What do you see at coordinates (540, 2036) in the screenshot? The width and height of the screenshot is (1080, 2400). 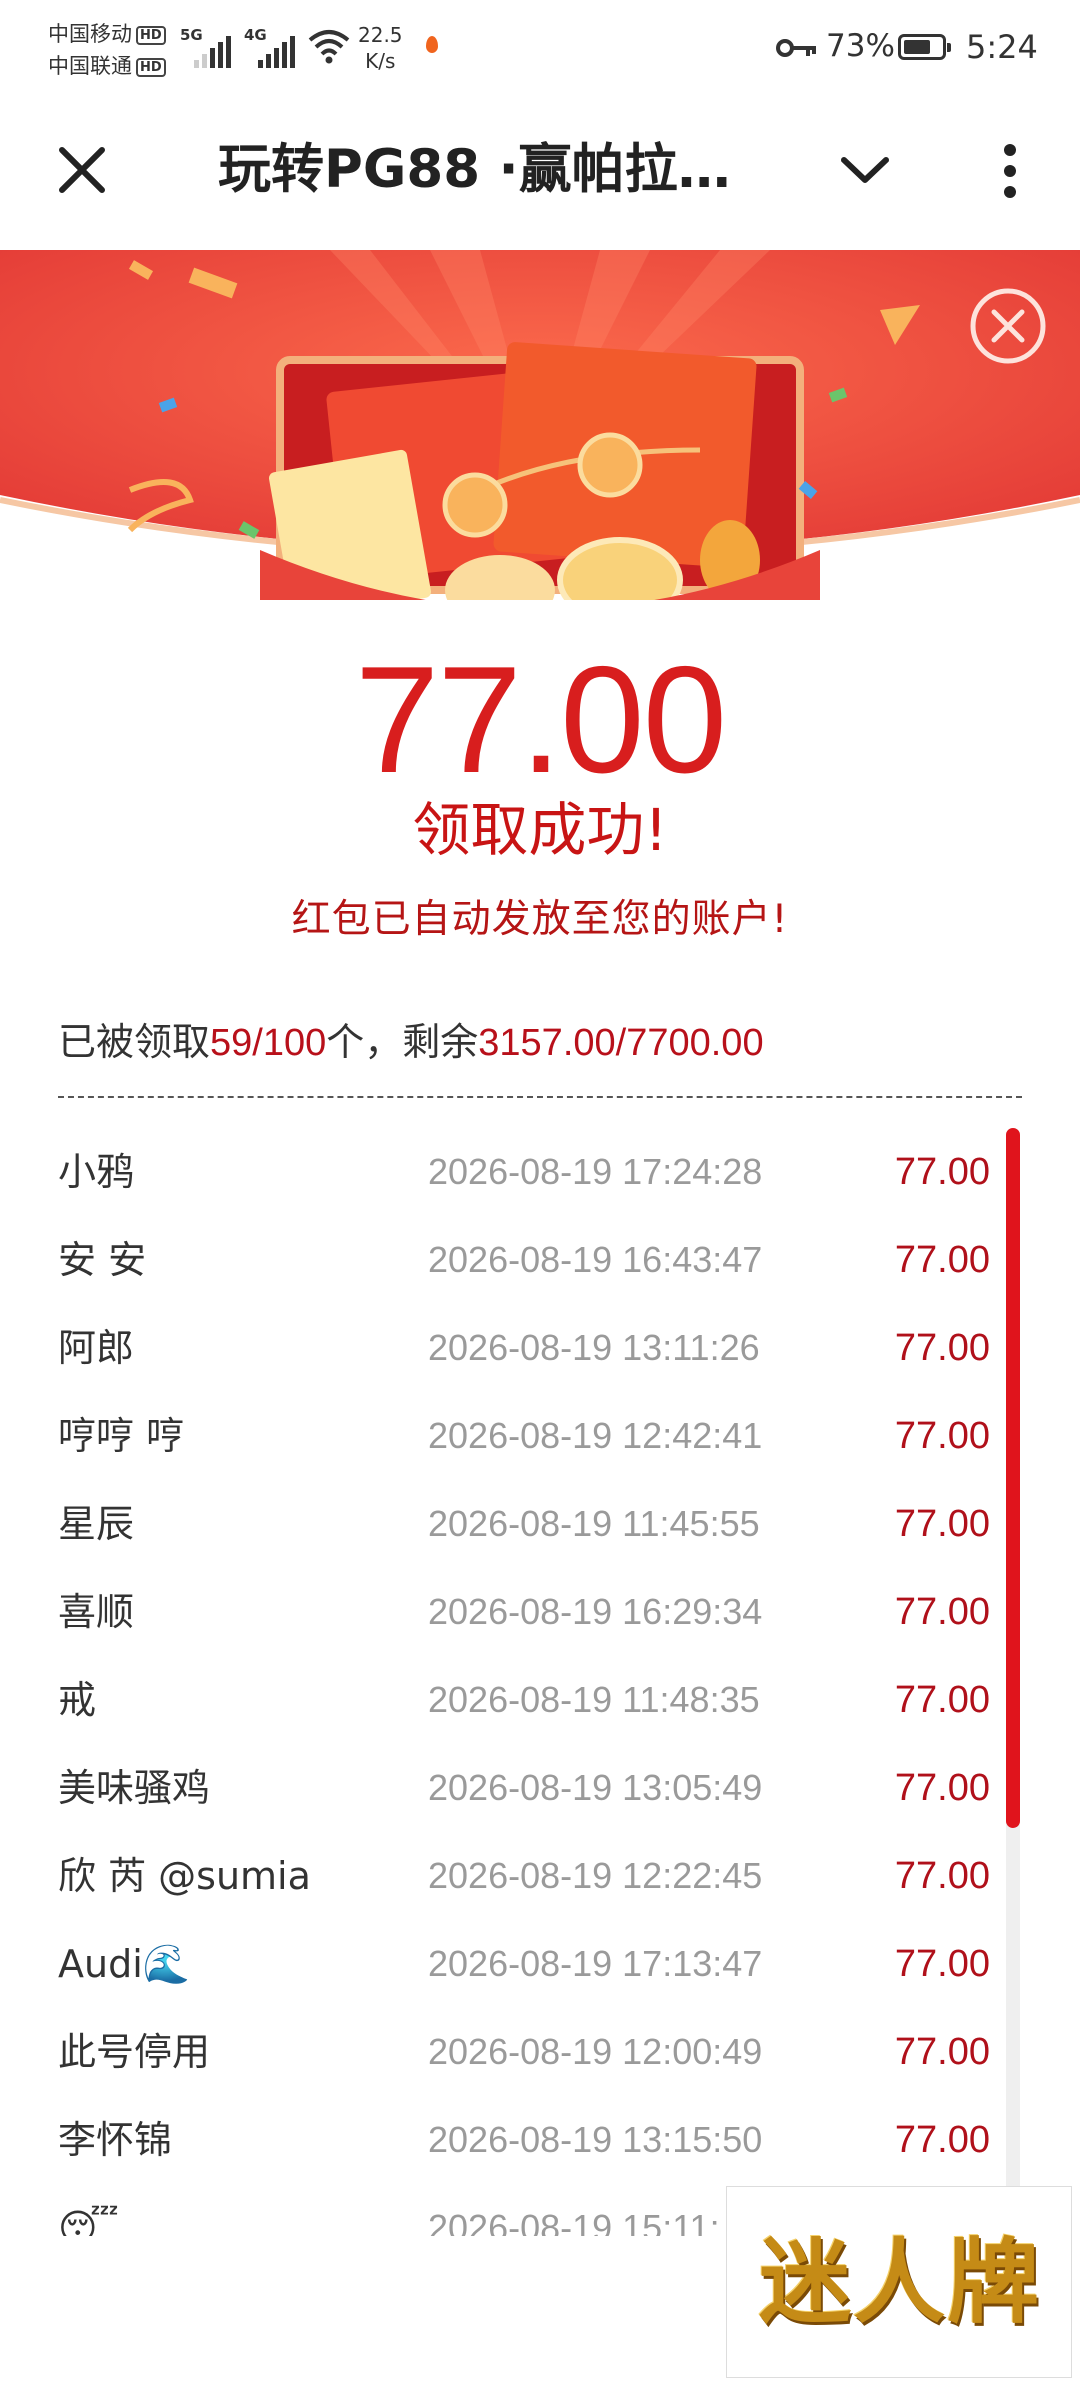 I see `list-item: 此号停用 2026-08-19 12:00:49 77.00` at bounding box center [540, 2036].